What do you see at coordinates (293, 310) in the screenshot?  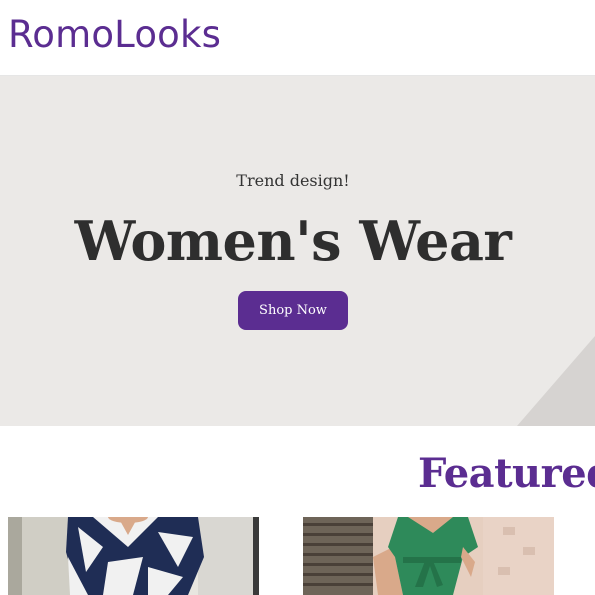 I see `shop-now-button: Shop Now` at bounding box center [293, 310].